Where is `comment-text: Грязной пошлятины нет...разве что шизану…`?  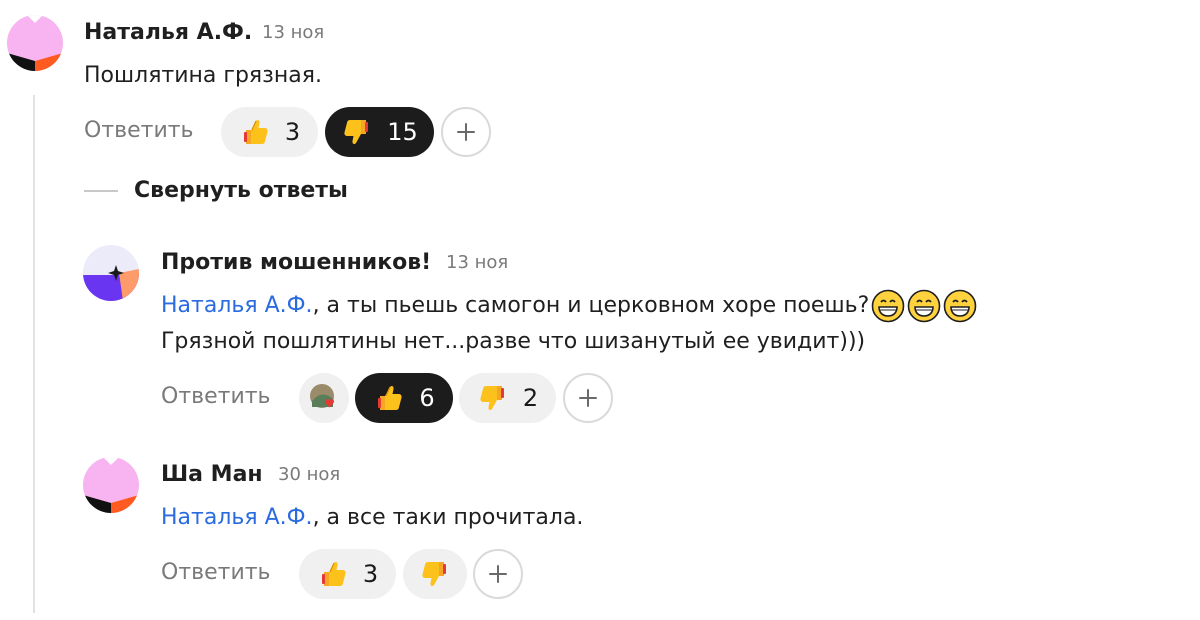
comment-text: Грязной пошлятины нет...разве что шизану… is located at coordinates (513, 341).